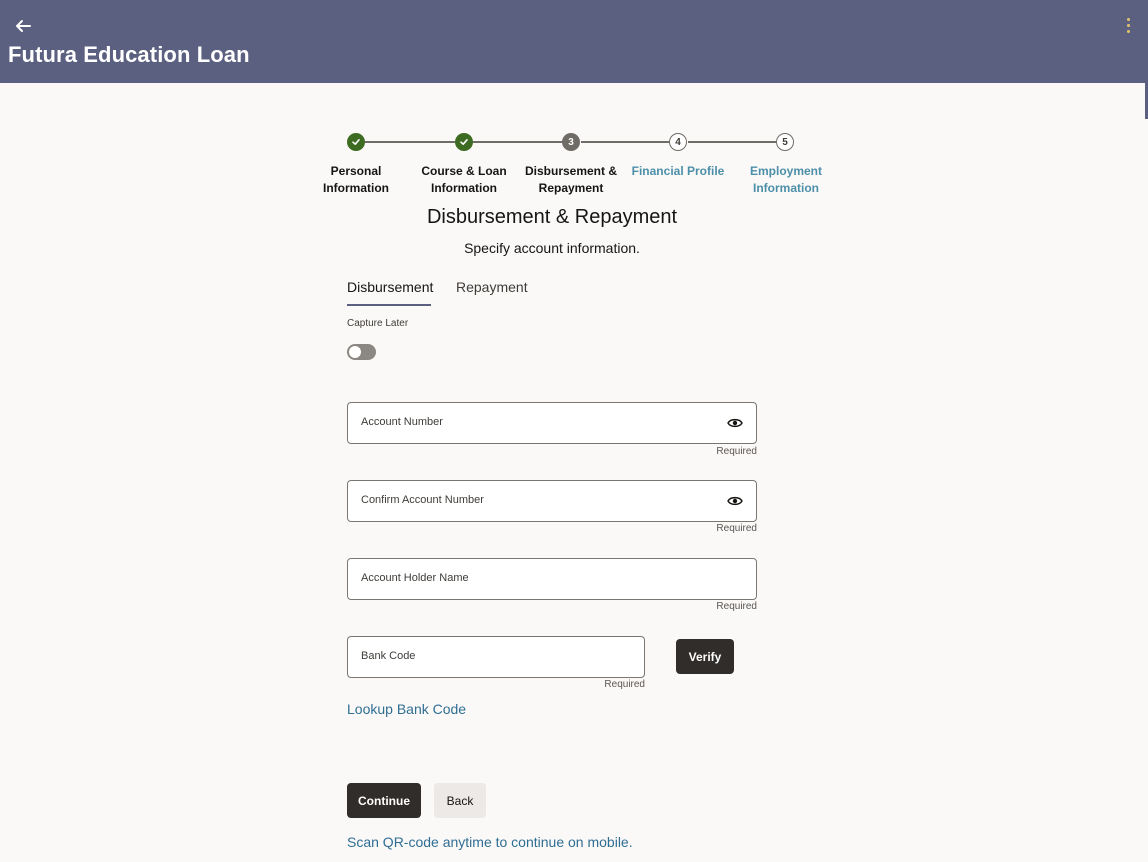  What do you see at coordinates (571, 142) in the screenshot?
I see `step-3-number: 3` at bounding box center [571, 142].